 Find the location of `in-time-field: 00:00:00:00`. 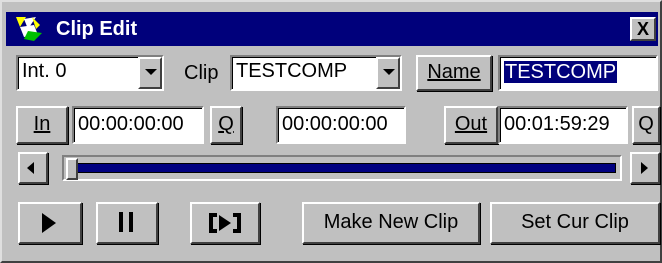

in-time-field: 00:00:00:00 is located at coordinates (138, 125).